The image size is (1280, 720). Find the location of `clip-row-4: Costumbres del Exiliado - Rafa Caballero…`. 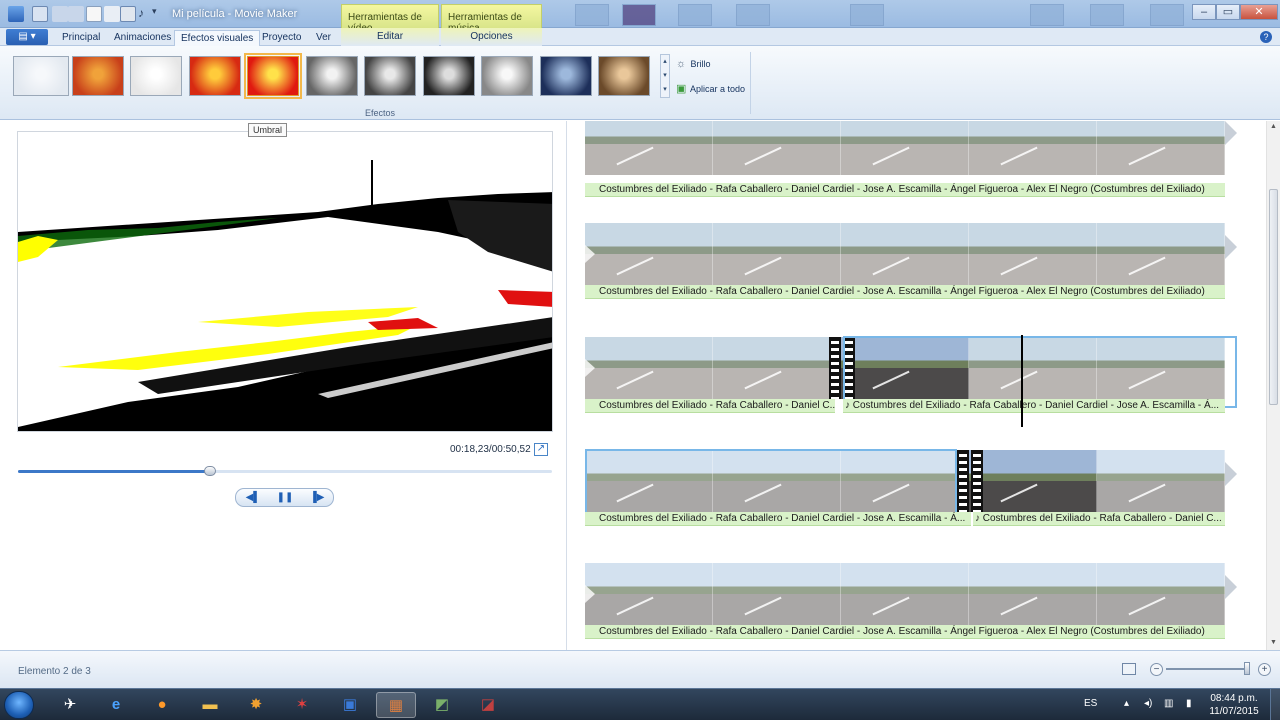

clip-row-4: Costumbres del Exiliado - Rafa Caballero… is located at coordinates (911, 493).